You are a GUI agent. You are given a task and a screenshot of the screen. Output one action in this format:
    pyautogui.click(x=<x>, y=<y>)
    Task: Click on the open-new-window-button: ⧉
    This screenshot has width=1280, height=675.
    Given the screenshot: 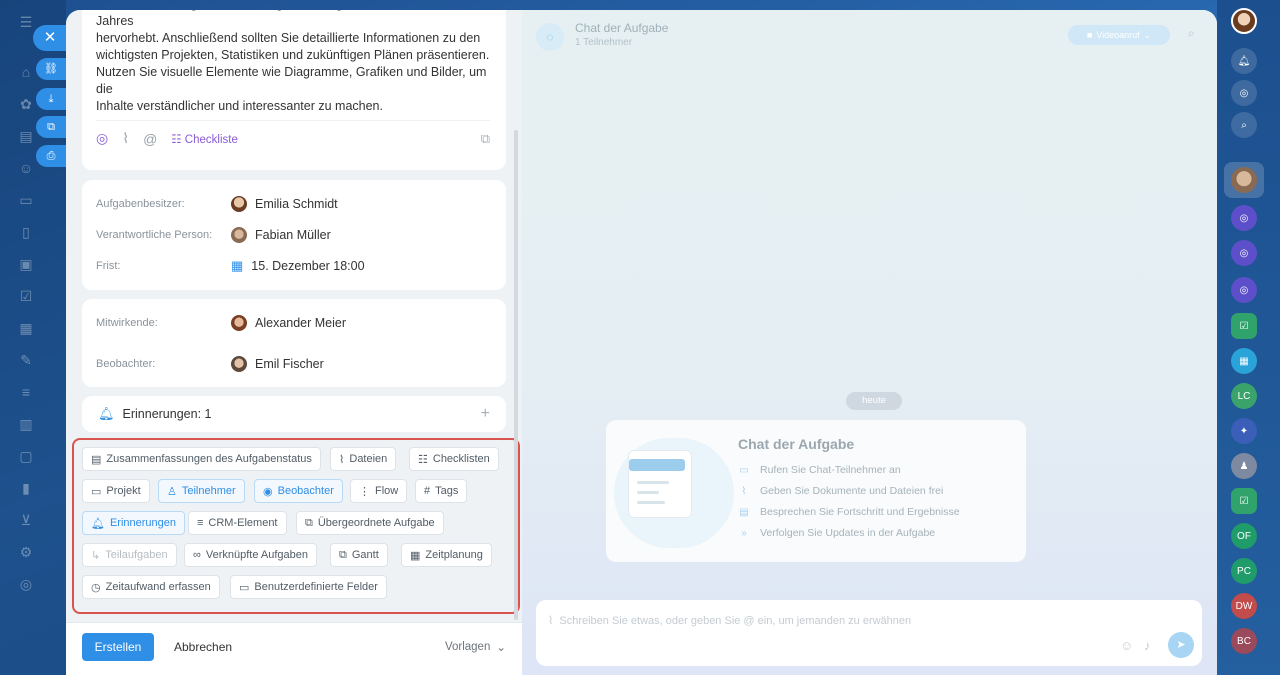 What is the action you would take?
    pyautogui.click(x=51, y=127)
    